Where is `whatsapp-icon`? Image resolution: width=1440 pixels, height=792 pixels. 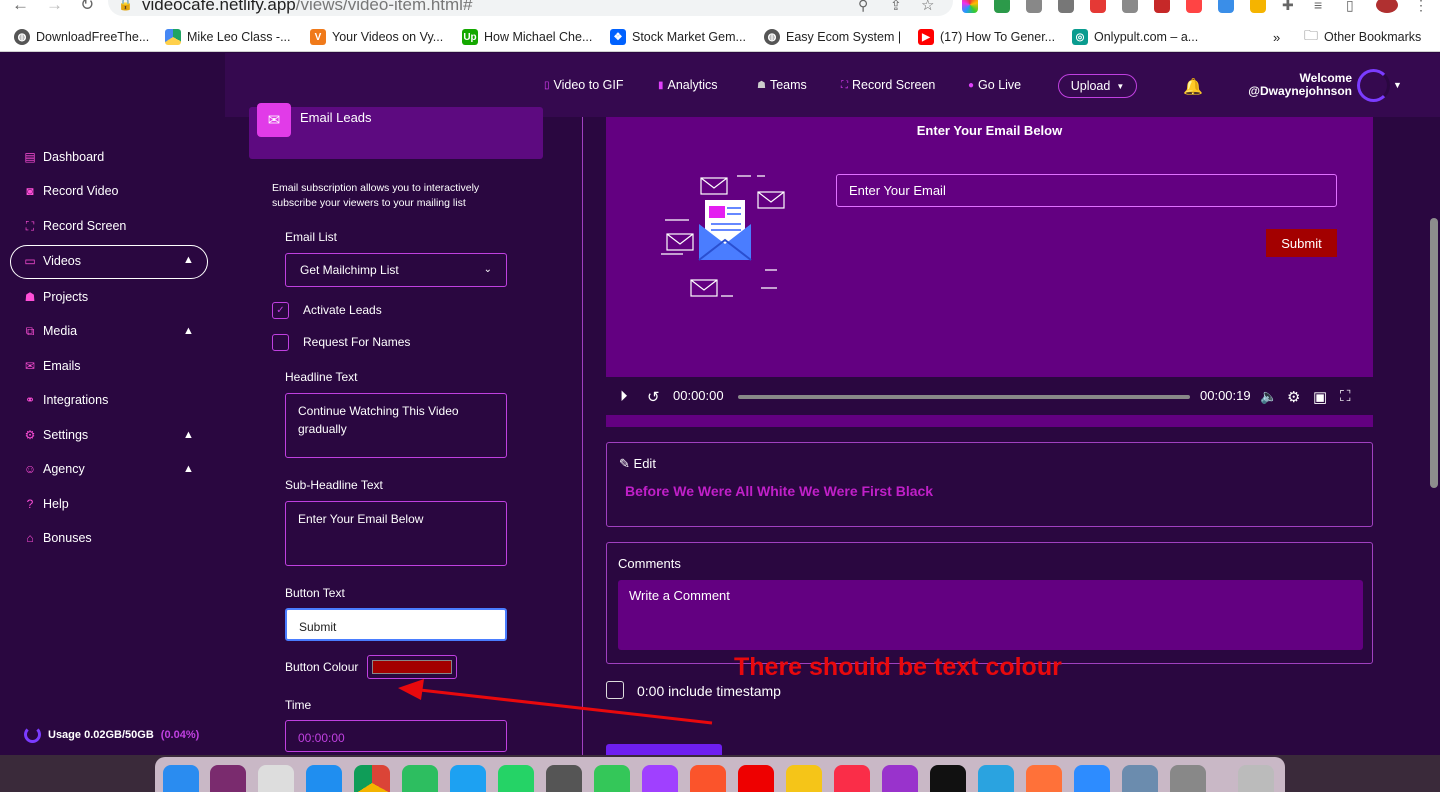 whatsapp-icon is located at coordinates (516, 778).